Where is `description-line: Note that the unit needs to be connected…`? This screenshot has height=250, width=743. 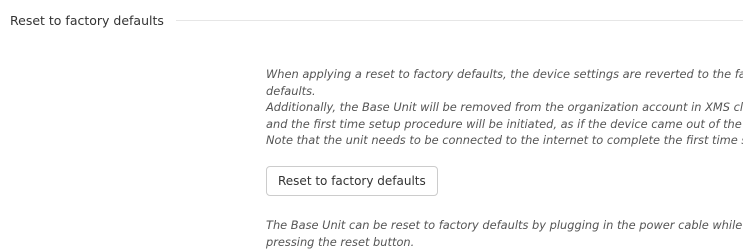 description-line: Note that the unit needs to be connected… is located at coordinates (504, 140).